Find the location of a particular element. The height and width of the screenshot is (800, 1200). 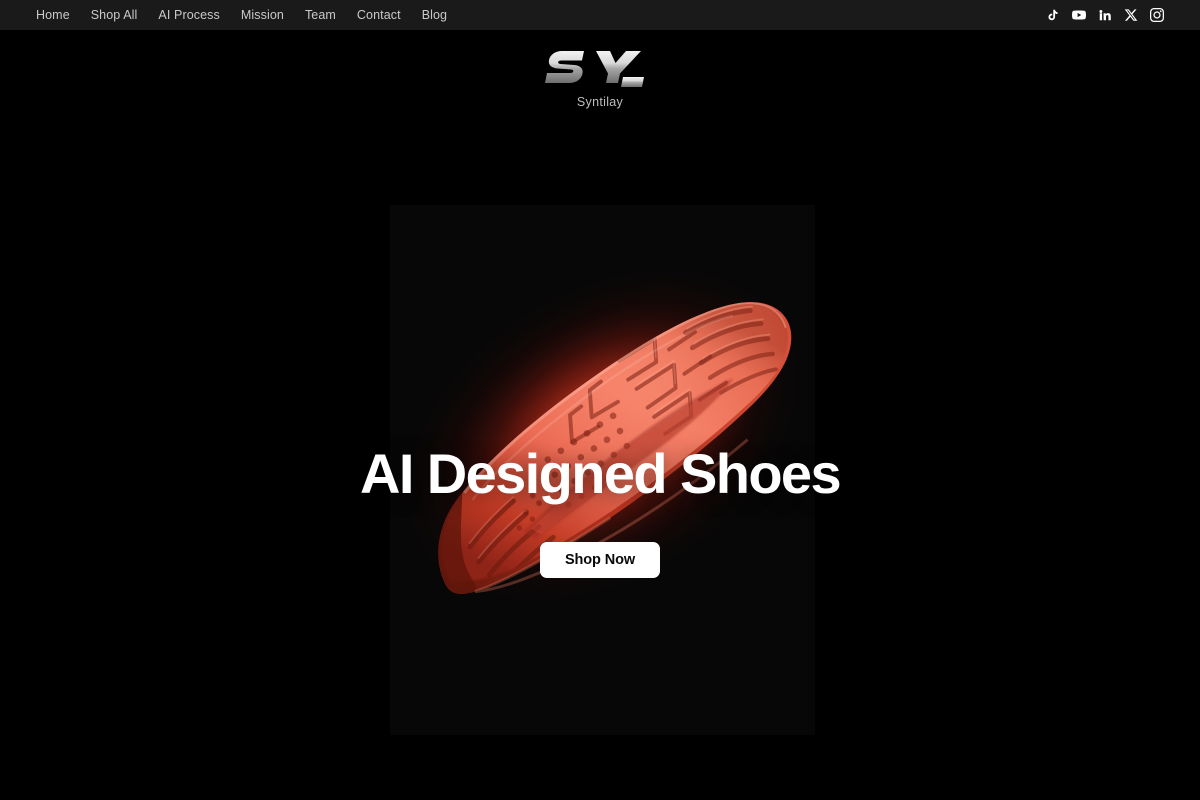

shop-now-button: Shop Now is located at coordinates (600, 560).